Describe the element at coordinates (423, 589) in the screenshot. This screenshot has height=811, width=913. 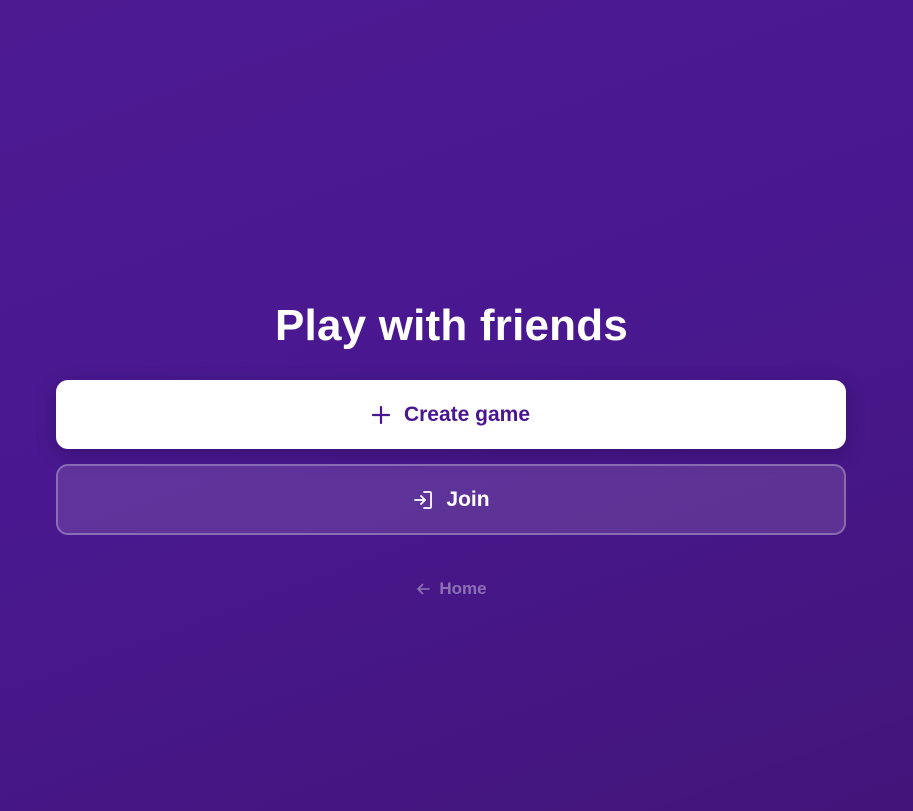
I see `arrow-left-icon` at that location.